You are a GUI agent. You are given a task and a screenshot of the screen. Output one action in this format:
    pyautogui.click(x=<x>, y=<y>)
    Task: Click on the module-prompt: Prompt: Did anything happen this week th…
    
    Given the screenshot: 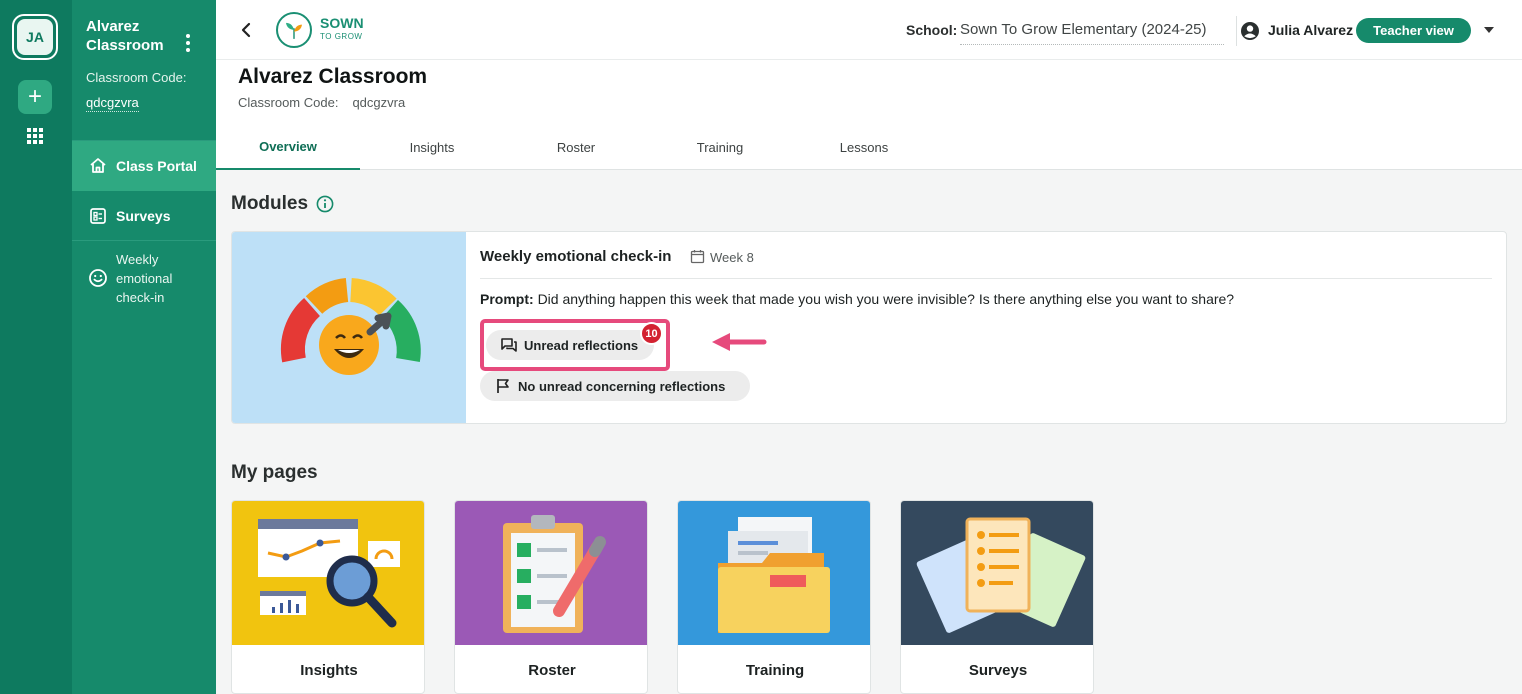 What is the action you would take?
    pyautogui.click(x=857, y=299)
    